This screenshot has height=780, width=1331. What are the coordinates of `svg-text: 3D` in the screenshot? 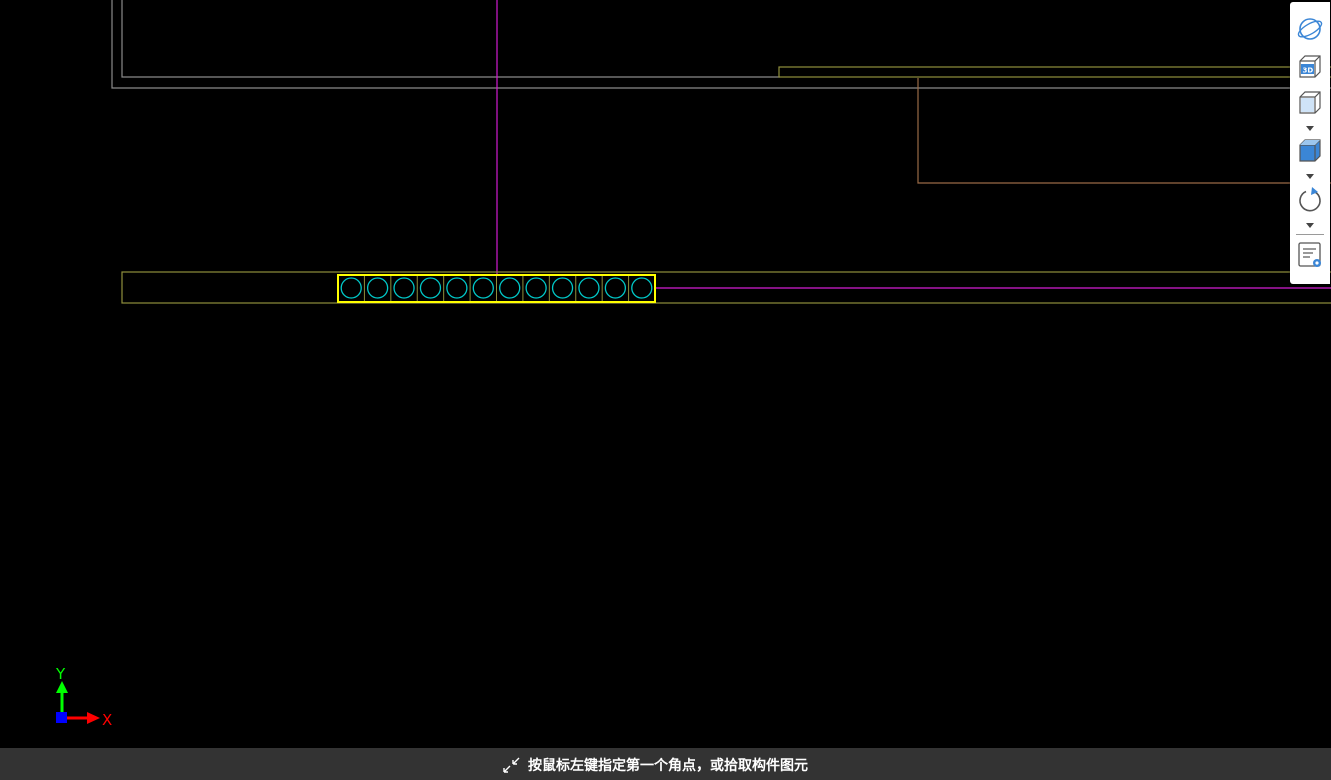 It's located at (1308, 71).